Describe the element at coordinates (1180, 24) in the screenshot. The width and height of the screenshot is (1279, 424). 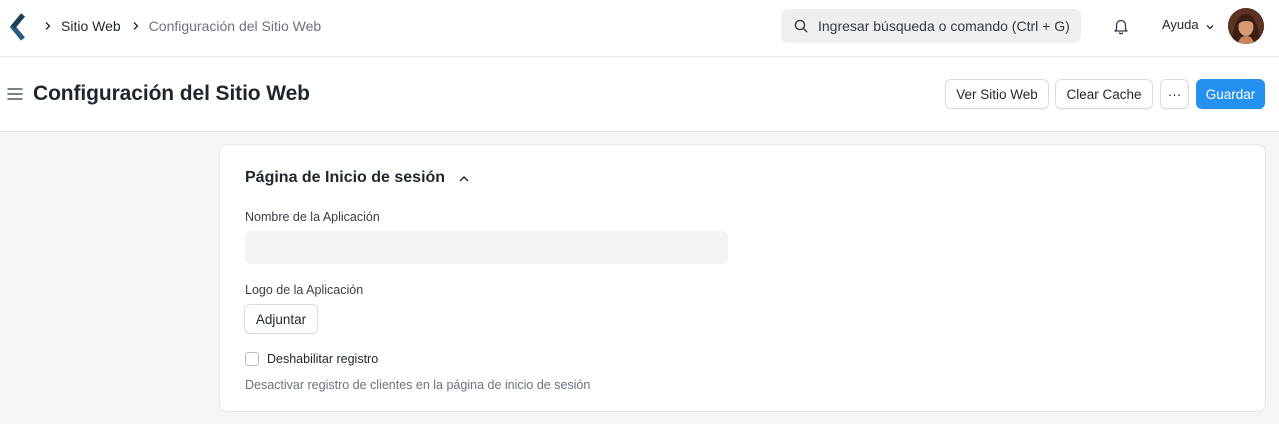
I see `help-label: Ayuda` at that location.